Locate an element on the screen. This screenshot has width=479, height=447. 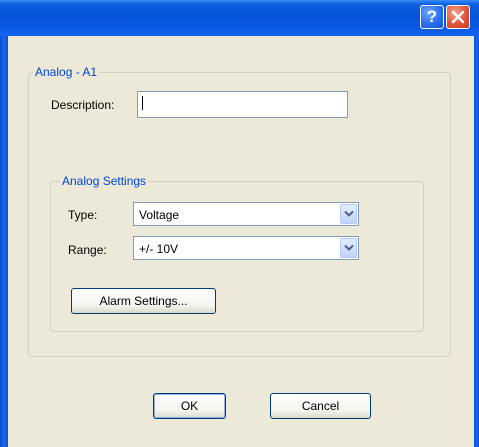
close-button is located at coordinates (458, 17).